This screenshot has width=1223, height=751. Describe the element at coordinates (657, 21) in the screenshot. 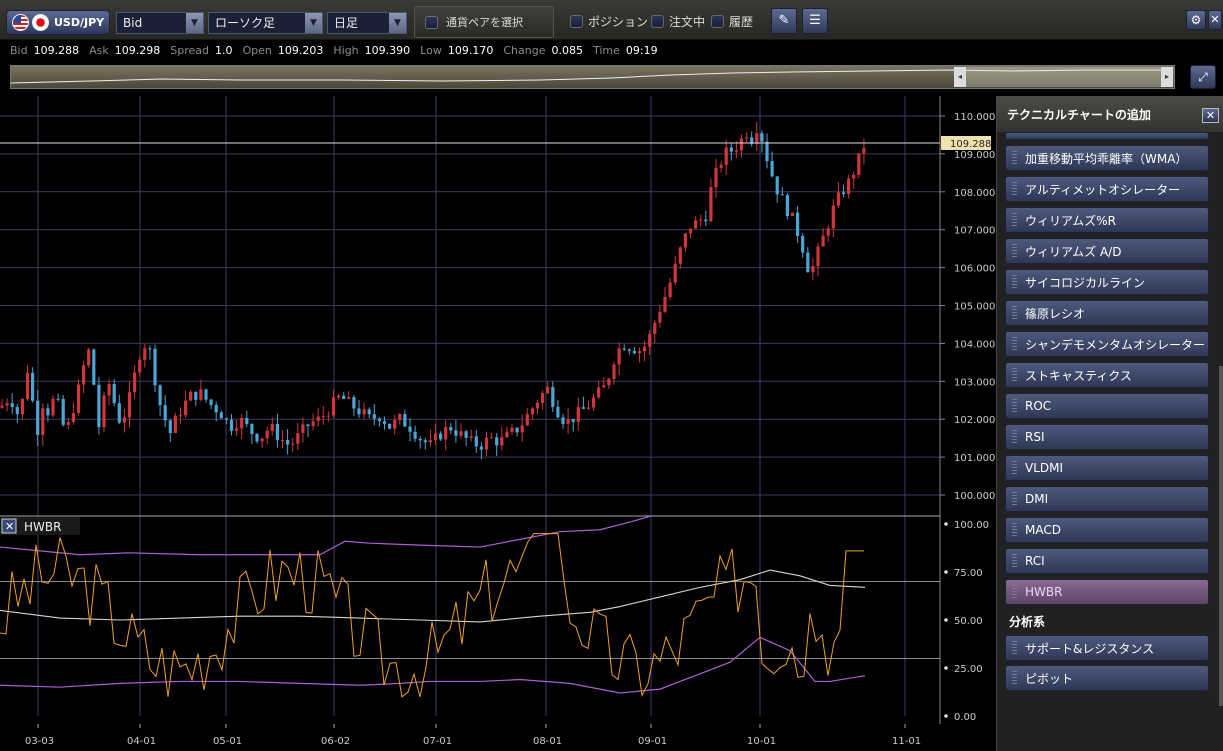

I see `orders-checkbox` at that location.